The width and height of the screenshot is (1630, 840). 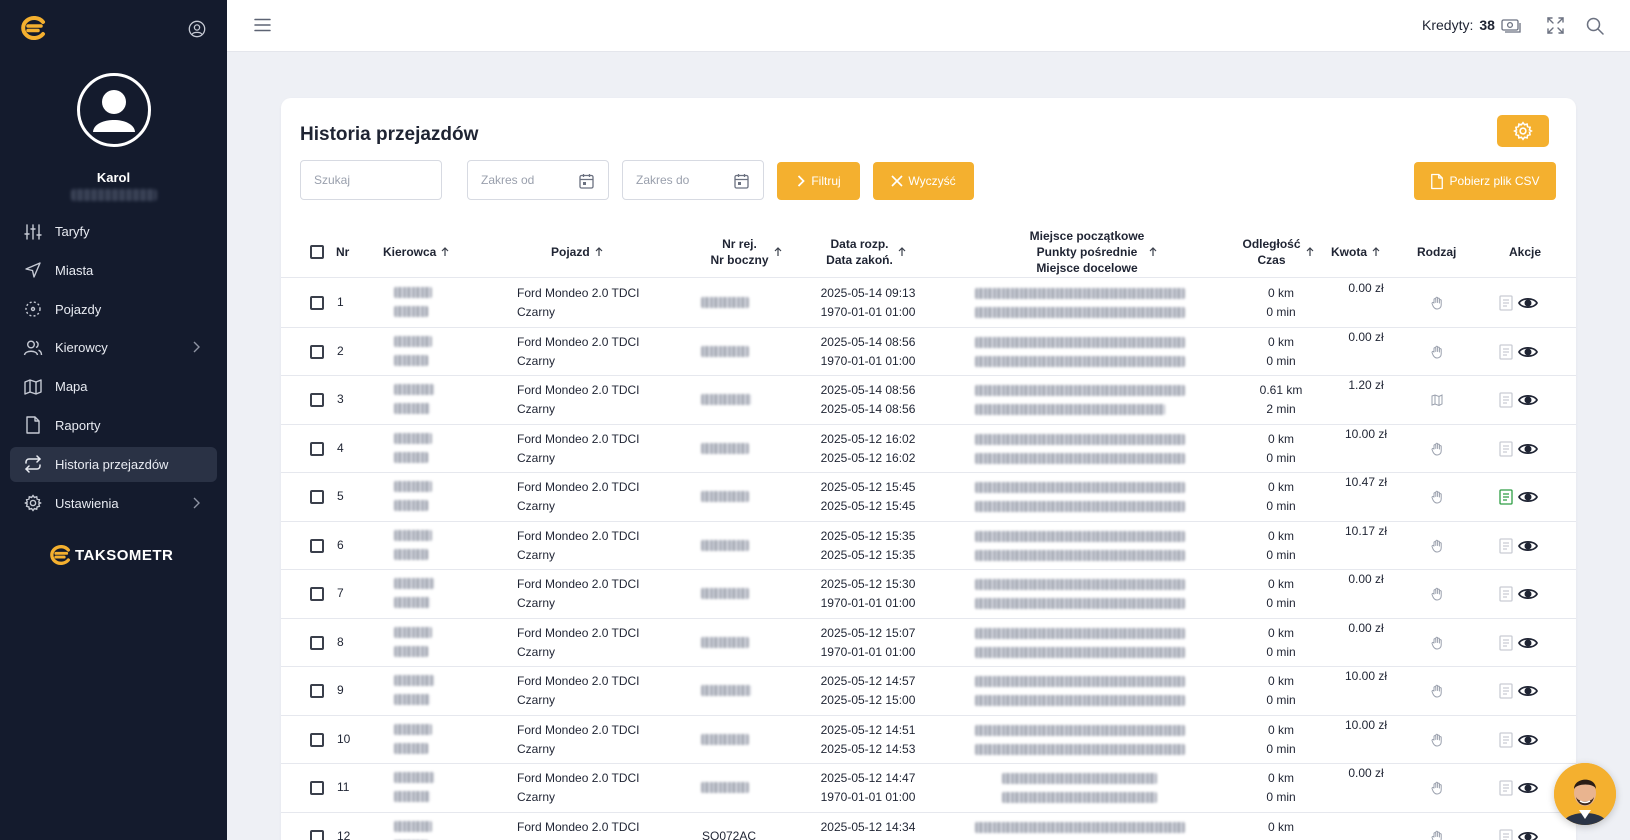 I want to click on vehicle-cell: Ford Mondeo 2.0 TDCI Czarny, so click(x=578, y=546).